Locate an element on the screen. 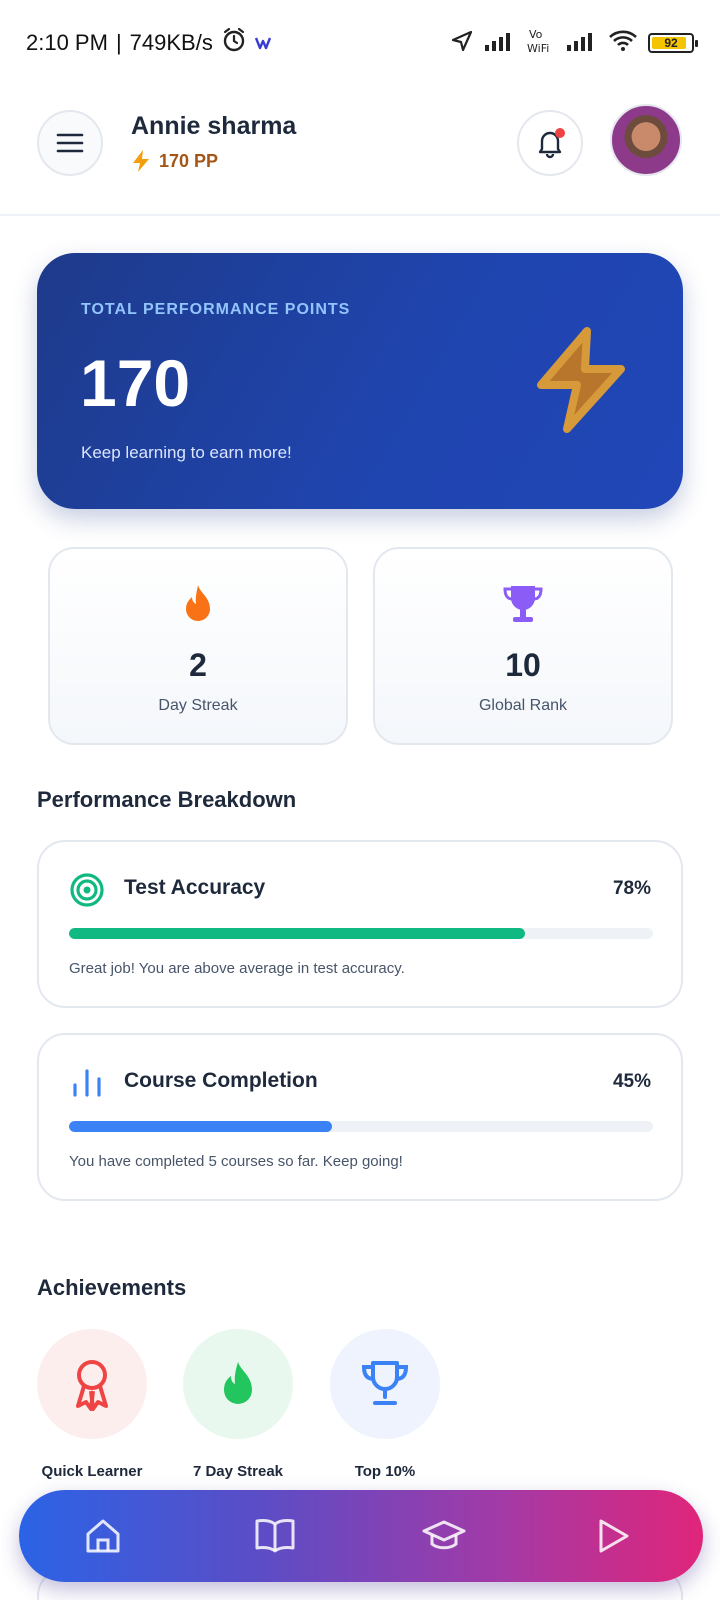  app-header: Annie sharma 170 PP is located at coordinates (360, 156).